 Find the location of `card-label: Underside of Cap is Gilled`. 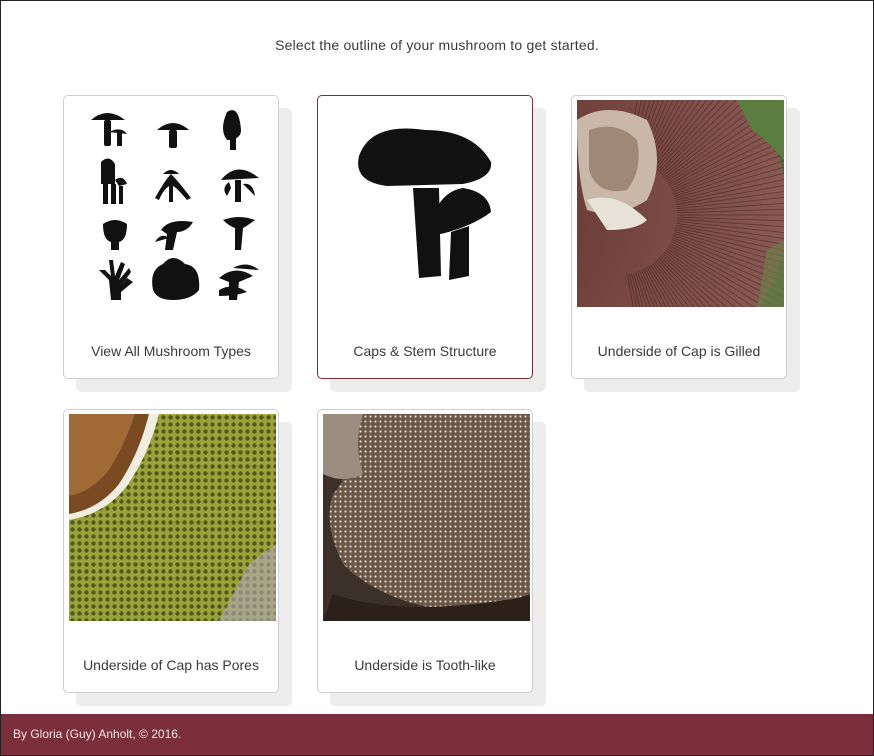

card-label: Underside of Cap is Gilled is located at coordinates (679, 351).